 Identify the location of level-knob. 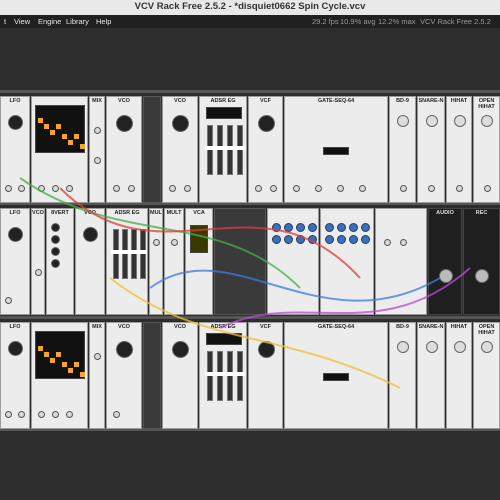
(446, 276).